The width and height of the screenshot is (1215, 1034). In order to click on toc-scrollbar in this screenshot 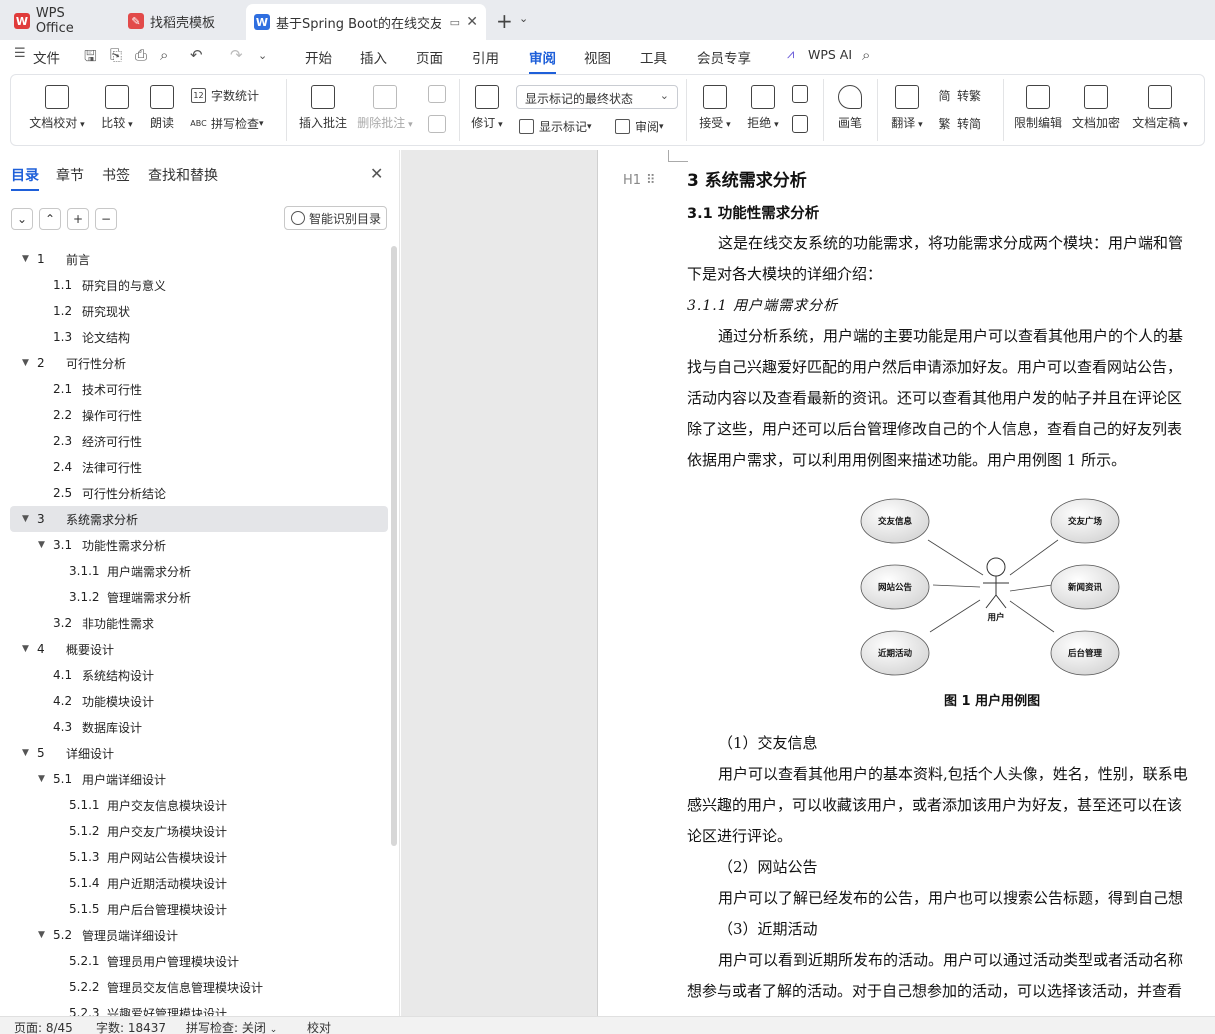, I will do `click(394, 546)`.